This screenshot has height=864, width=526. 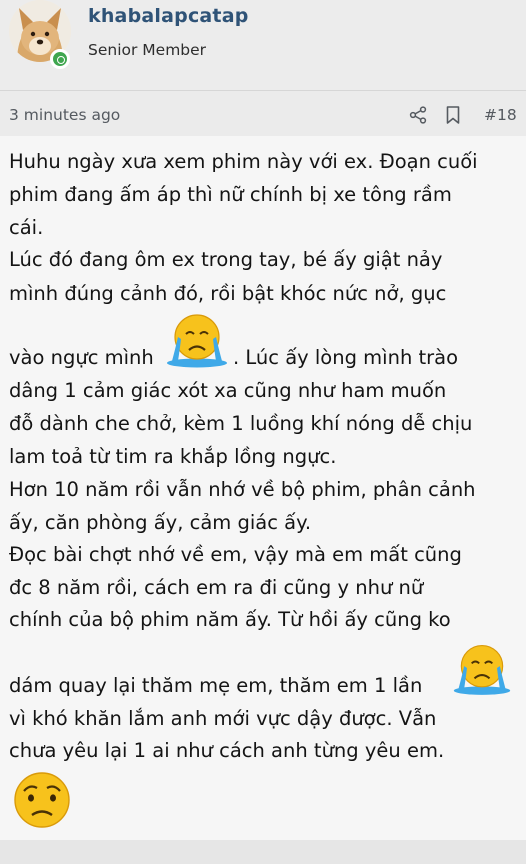 What do you see at coordinates (263, 45) in the screenshot?
I see `post-header: khabalapcatap Senior Member` at bounding box center [263, 45].